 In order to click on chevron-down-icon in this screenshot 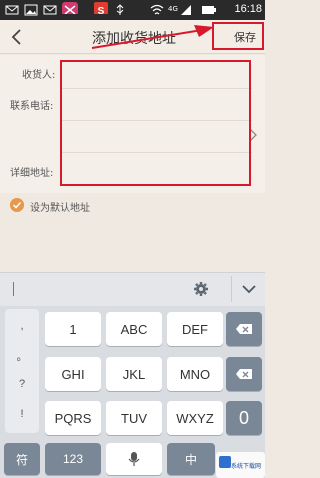, I will do `click(249, 289)`.